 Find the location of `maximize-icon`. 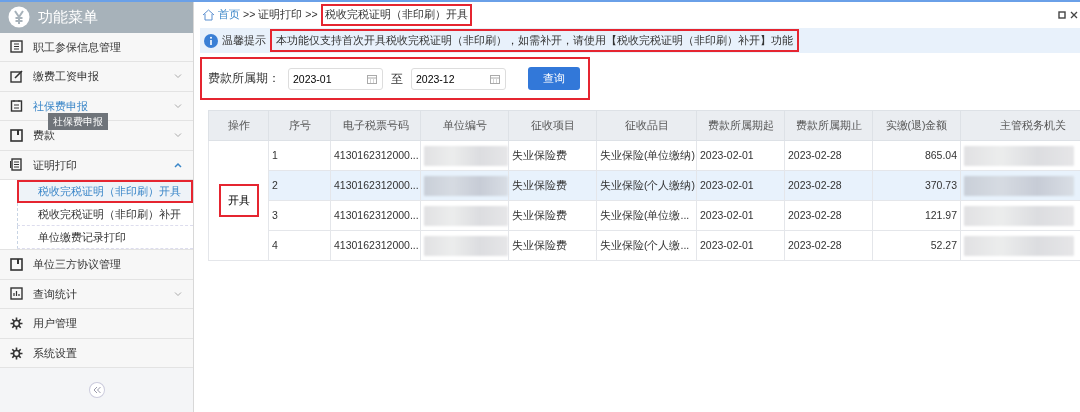

maximize-icon is located at coordinates (1062, 15).